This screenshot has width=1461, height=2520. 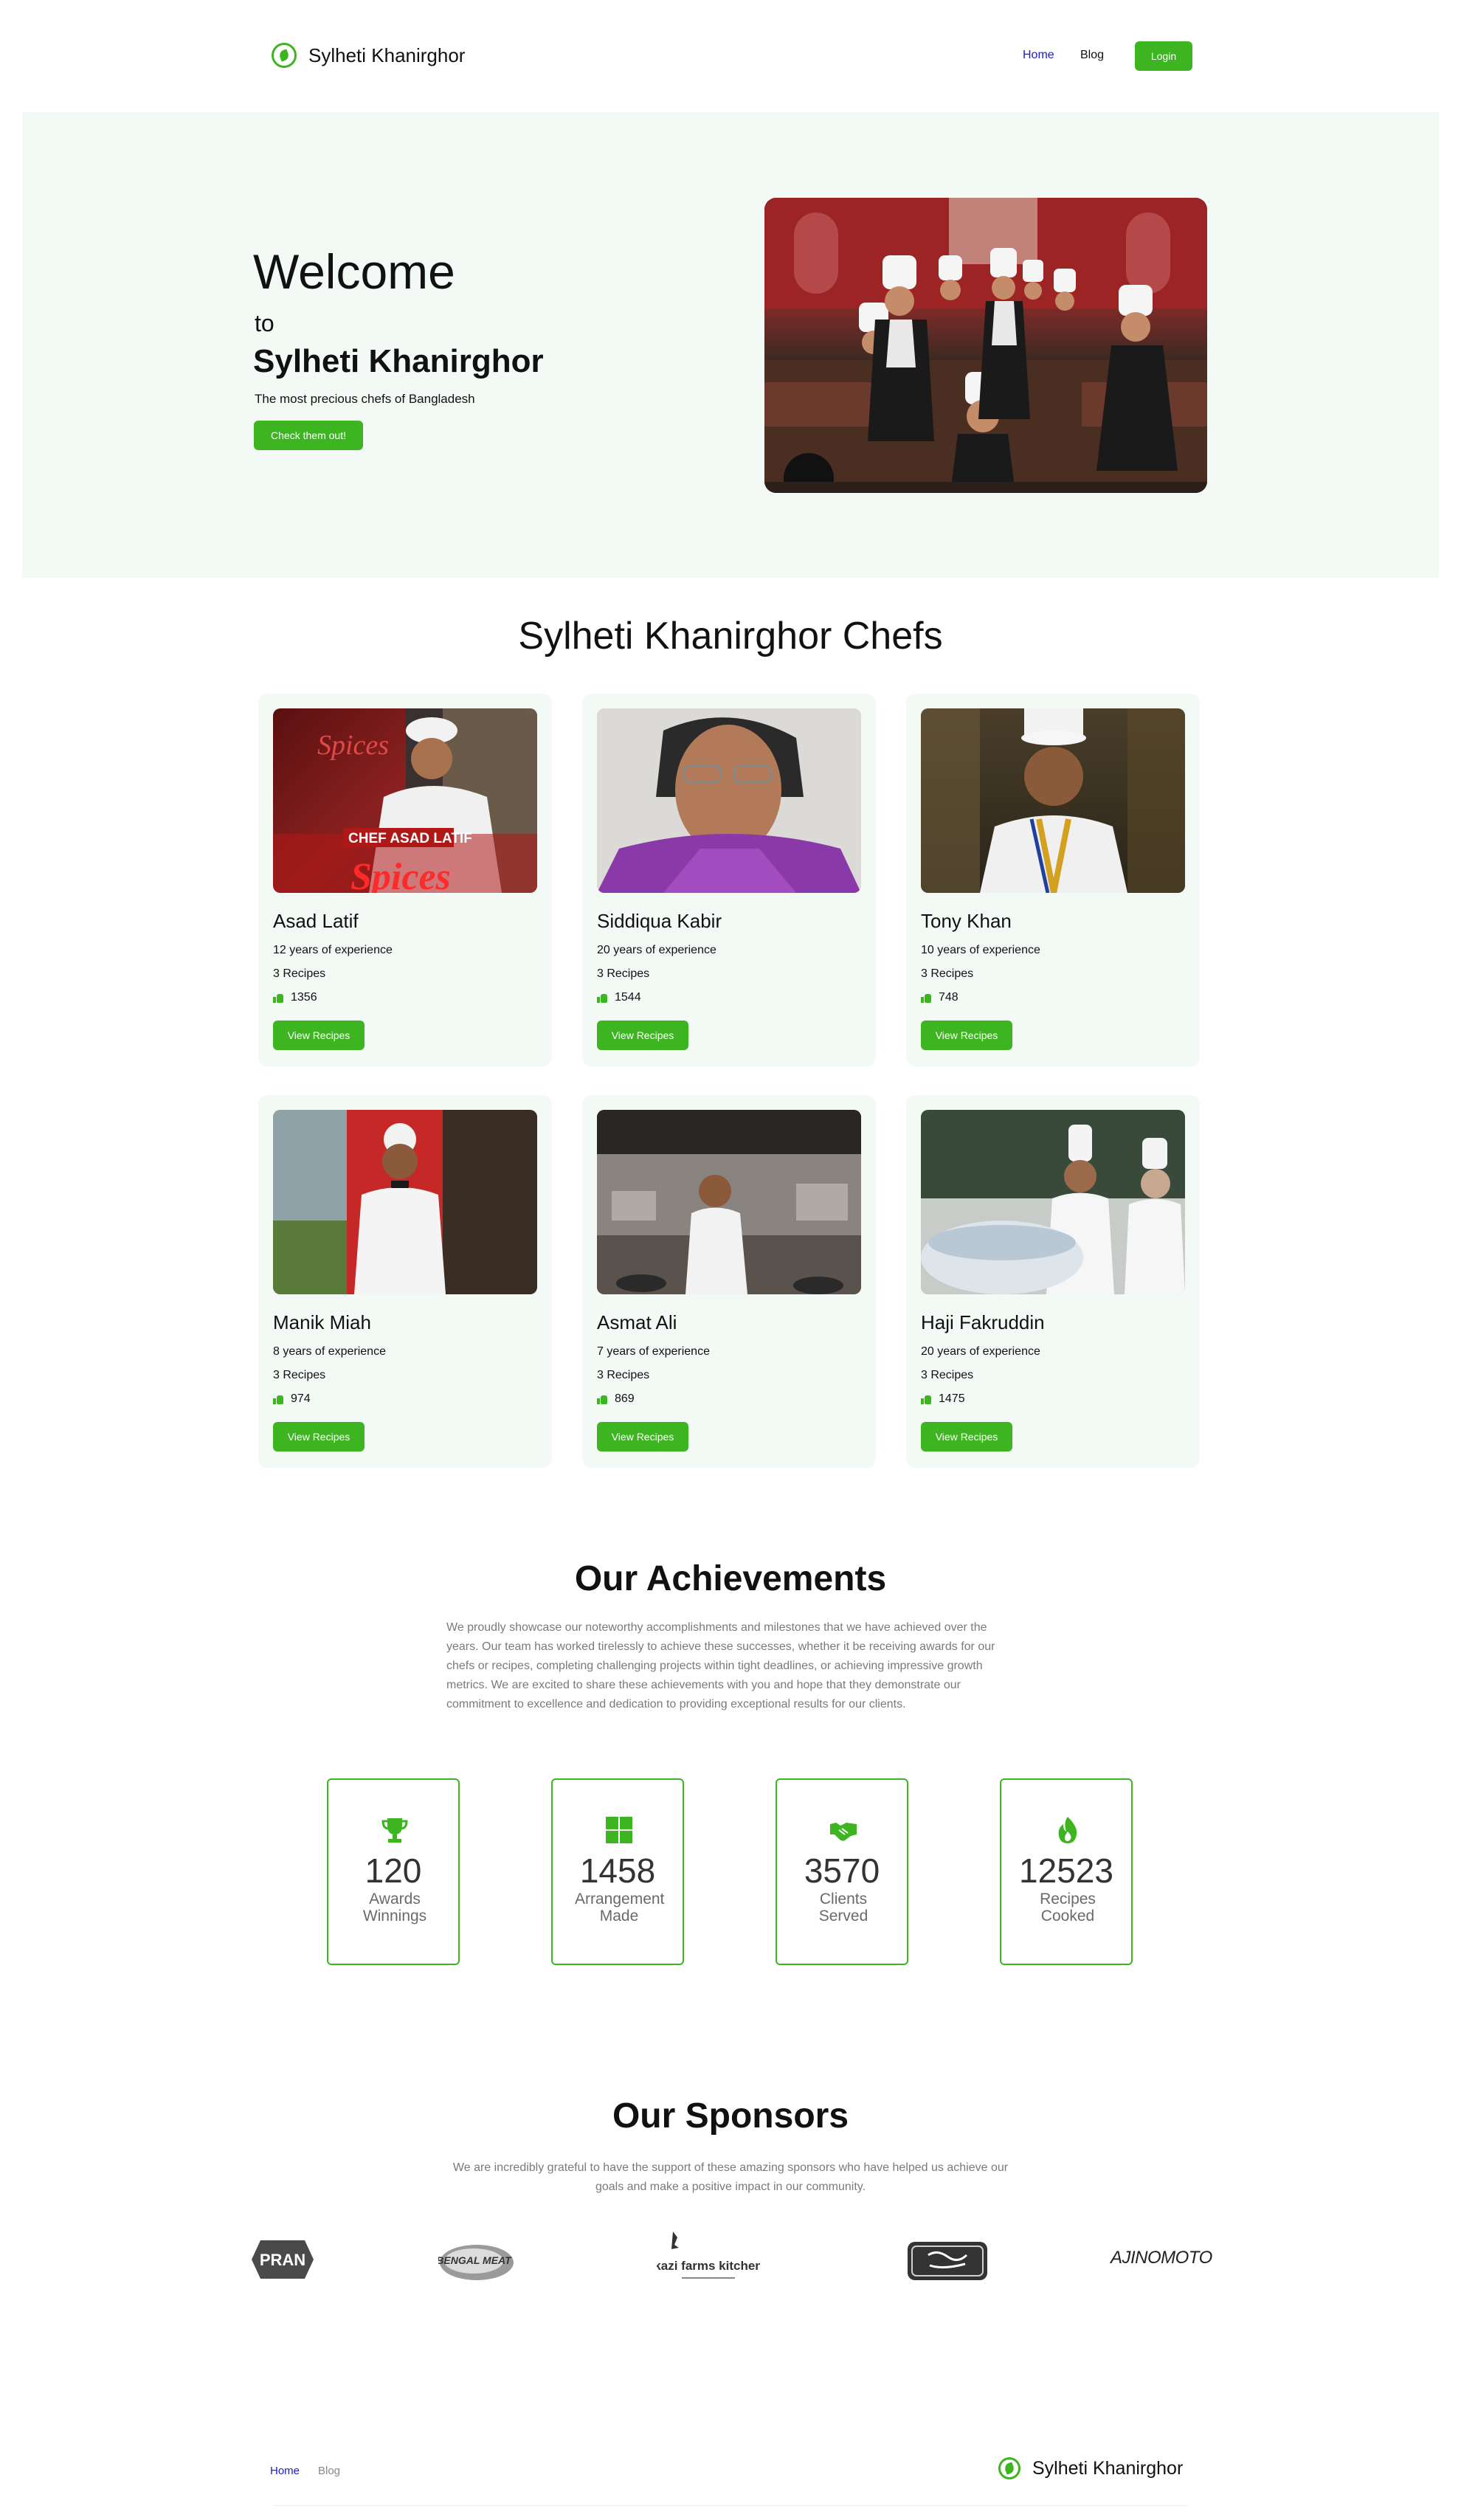 What do you see at coordinates (967, 921) in the screenshot?
I see `chef-name: Tony Khan` at bounding box center [967, 921].